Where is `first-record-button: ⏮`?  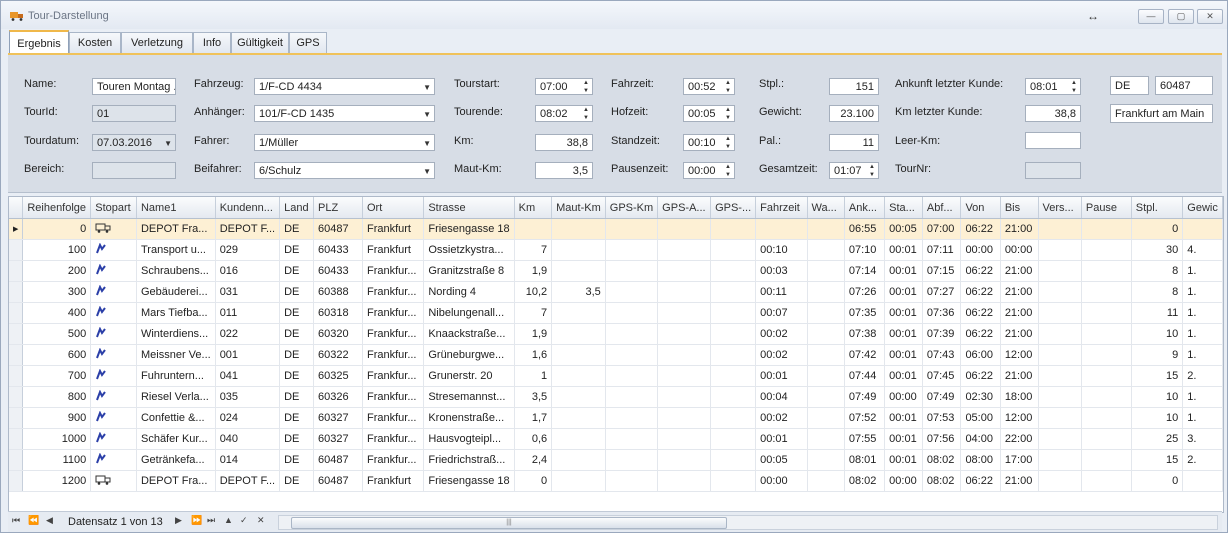 first-record-button: ⏮ is located at coordinates (16, 520).